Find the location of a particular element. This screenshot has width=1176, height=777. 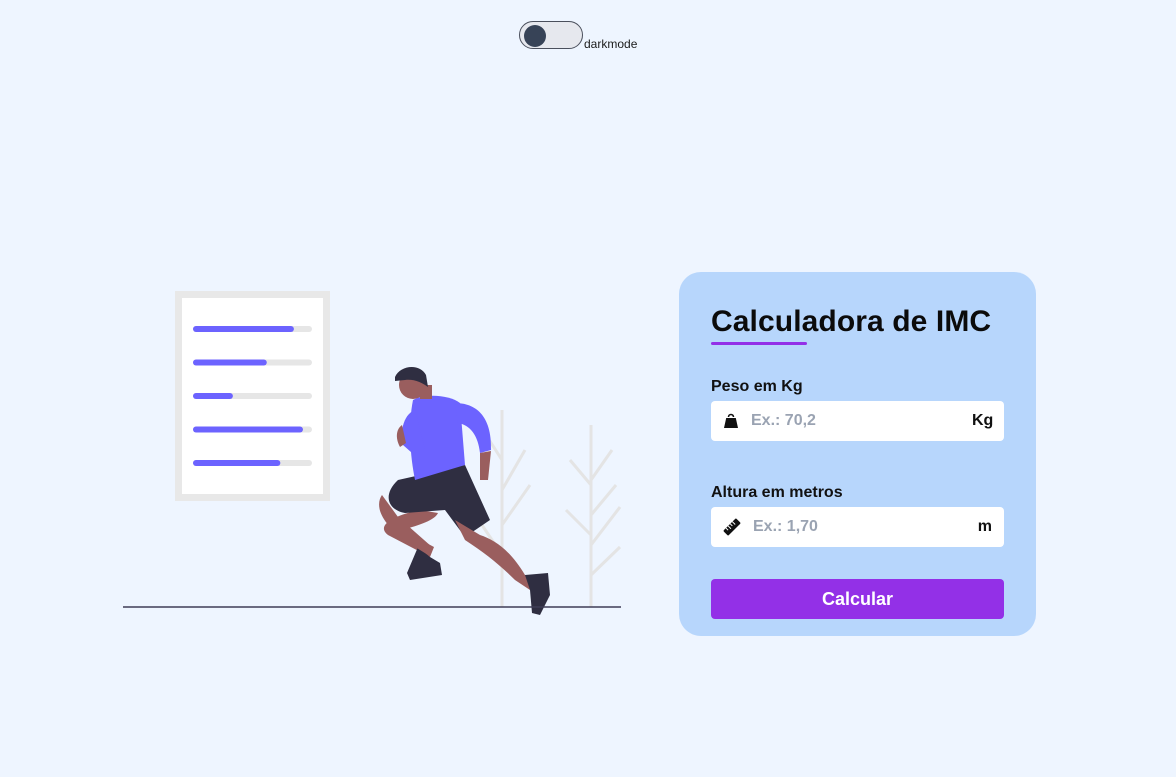

ruler-icon is located at coordinates (732, 527).